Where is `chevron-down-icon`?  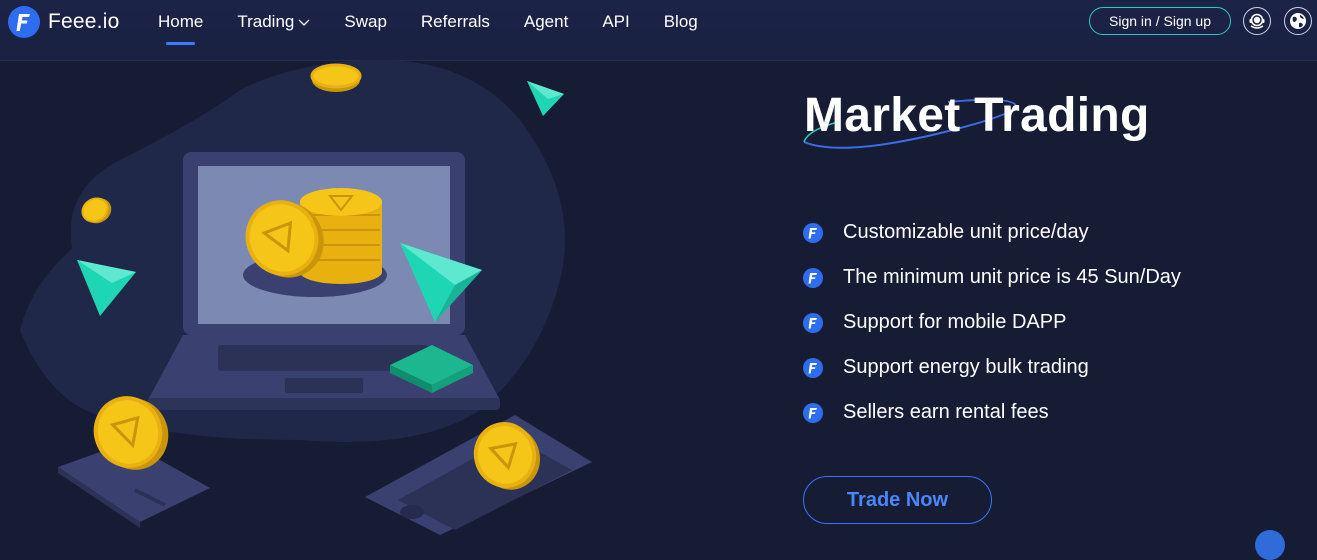 chevron-down-icon is located at coordinates (304, 22).